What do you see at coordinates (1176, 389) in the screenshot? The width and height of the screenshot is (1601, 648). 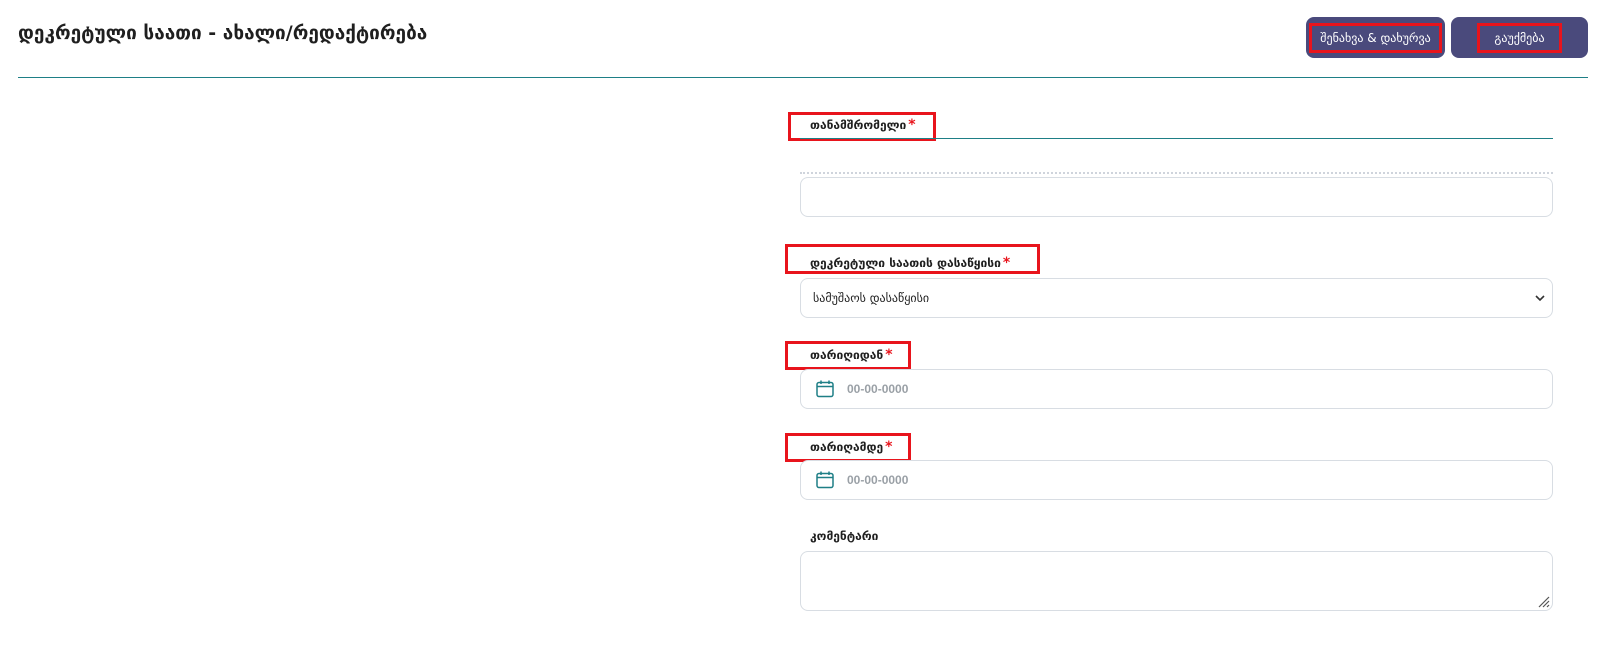 I see `date-from-input: 00-00-0000` at bounding box center [1176, 389].